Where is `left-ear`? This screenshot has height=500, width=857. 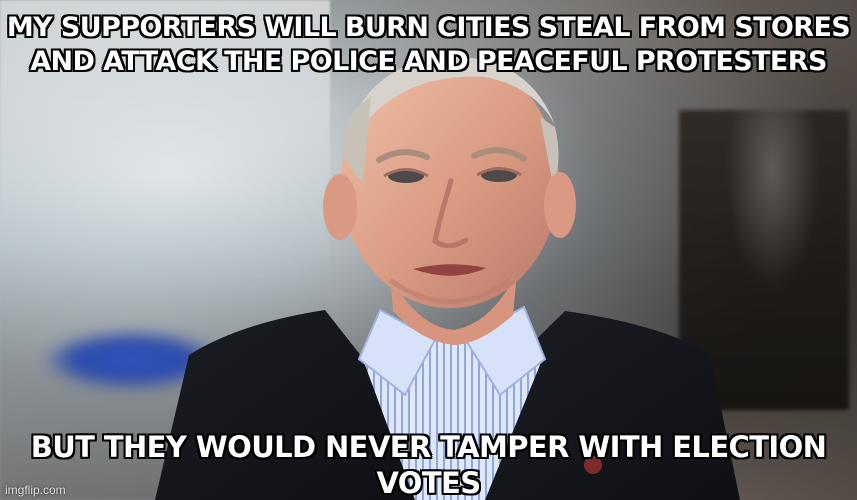
left-ear is located at coordinates (340, 207).